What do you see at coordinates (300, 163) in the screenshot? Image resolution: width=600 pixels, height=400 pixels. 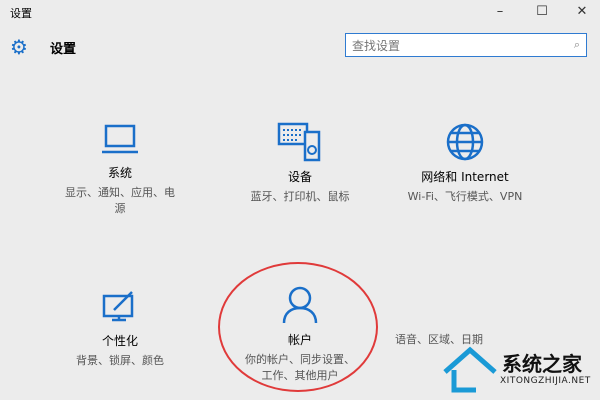 I see `tile-devices: 设备 蓝牙、打印机、鼠标` at bounding box center [300, 163].